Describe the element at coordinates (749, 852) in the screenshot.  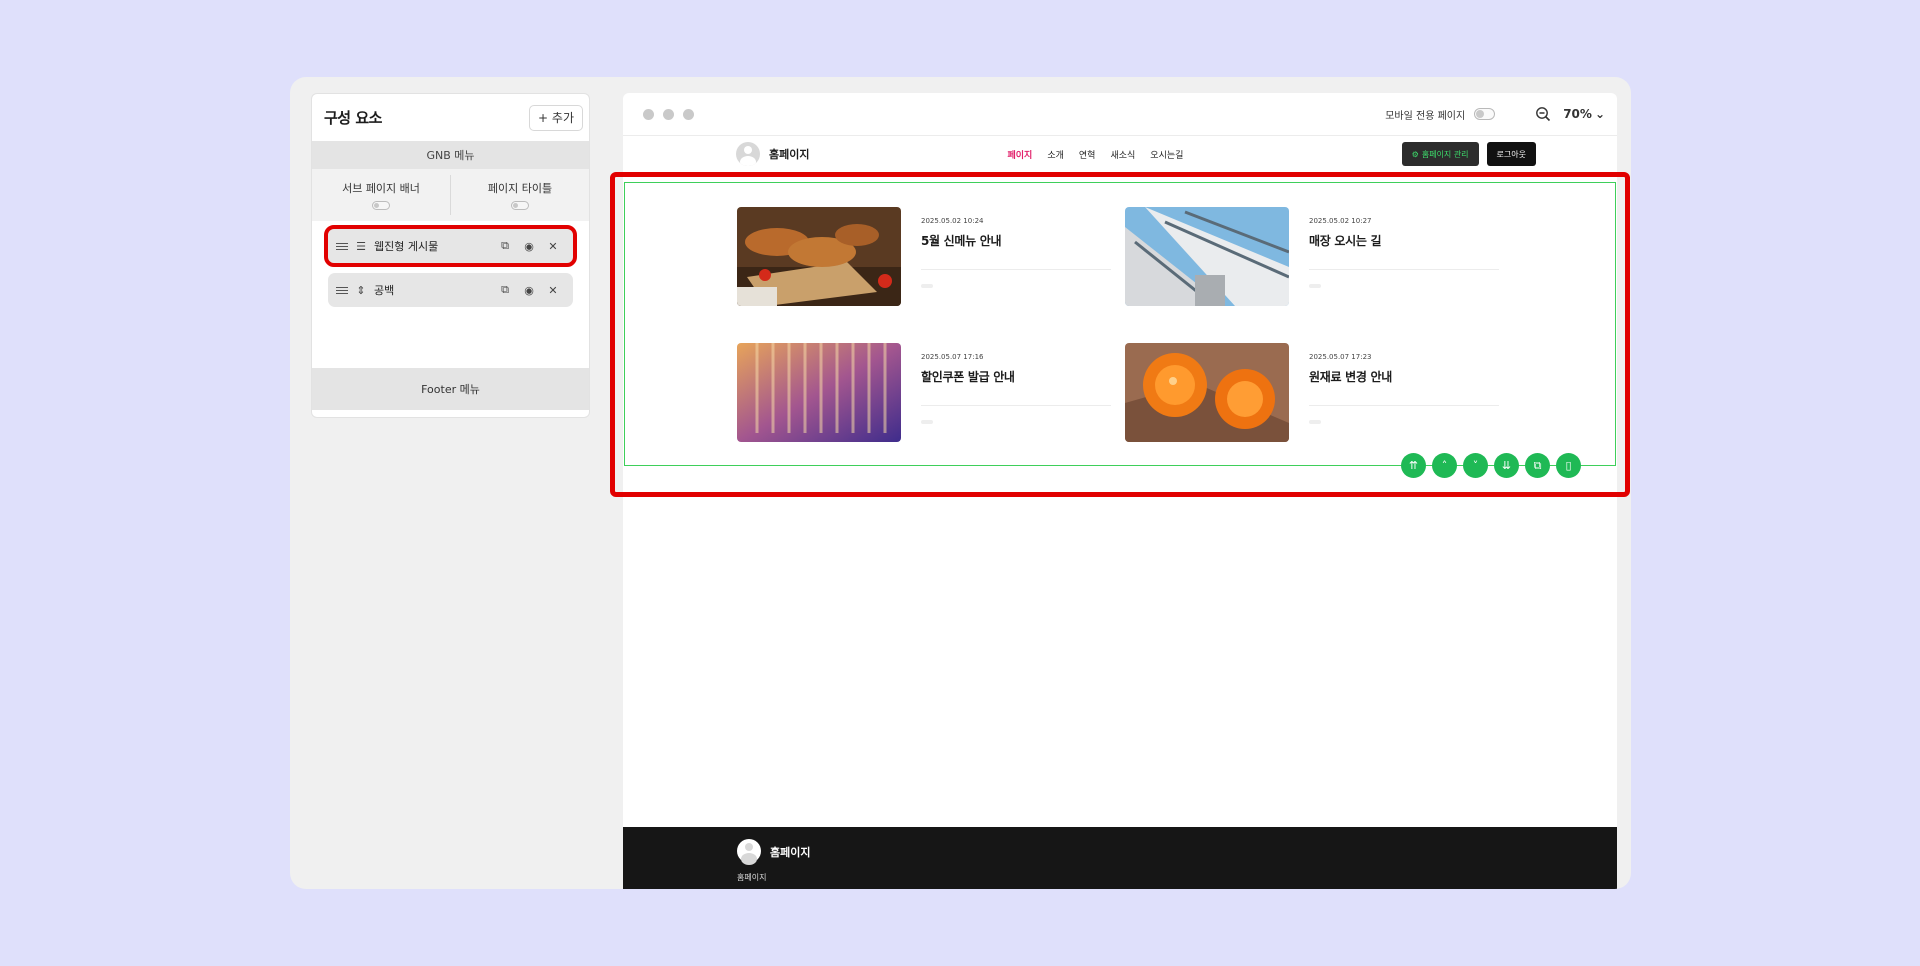
I see `footer-logo-icon` at that location.